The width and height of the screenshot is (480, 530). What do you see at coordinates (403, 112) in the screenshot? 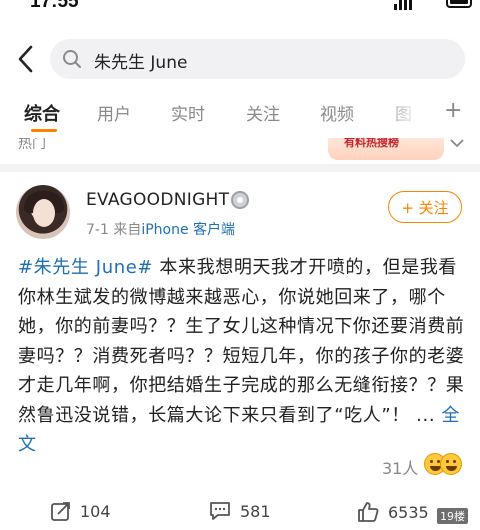
I see `tab-images: 图` at bounding box center [403, 112].